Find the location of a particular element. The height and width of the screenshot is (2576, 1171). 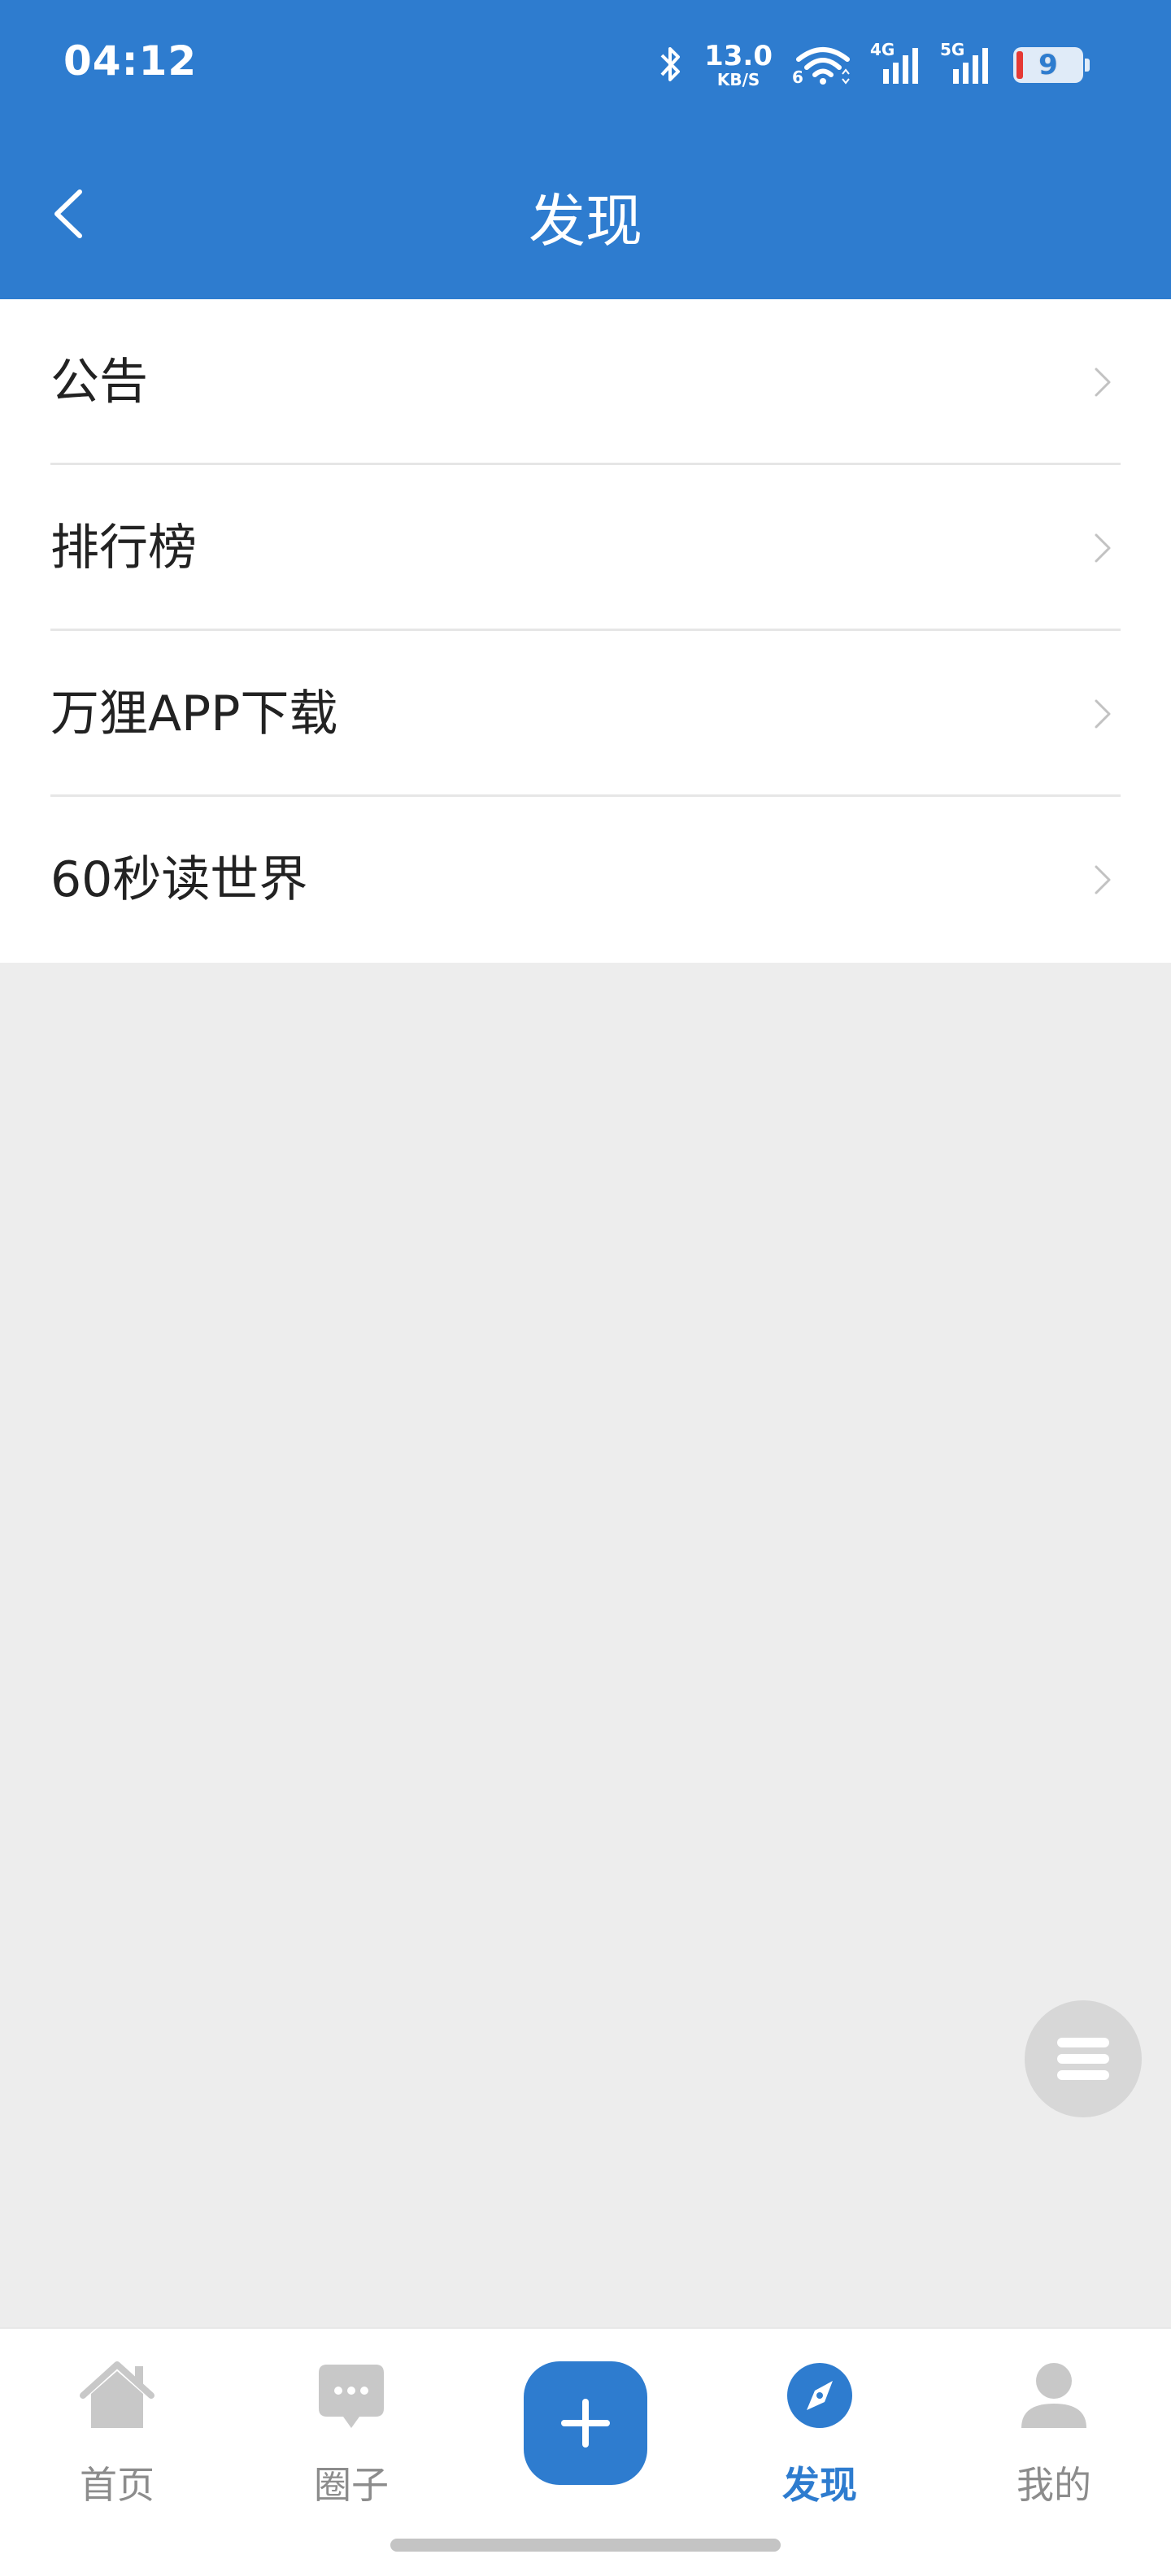

menu-item-app-download: 万狸APP下载 is located at coordinates (585, 714).